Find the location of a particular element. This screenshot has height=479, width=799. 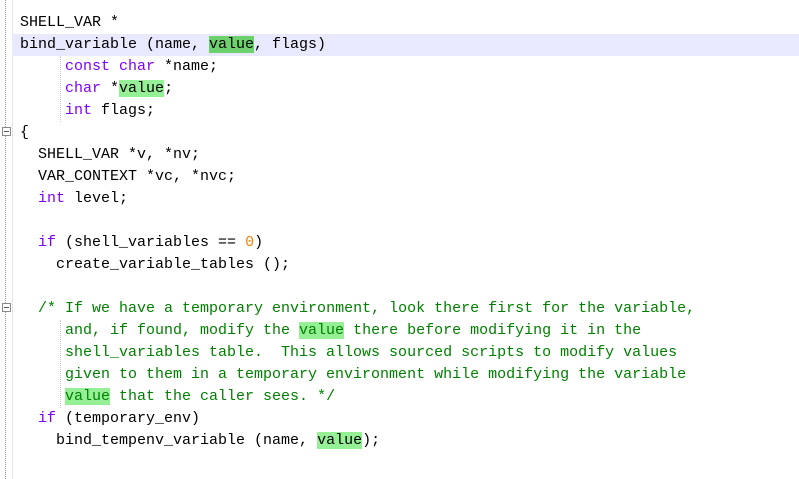

code-token: bind_variable (name, is located at coordinates (115, 44).